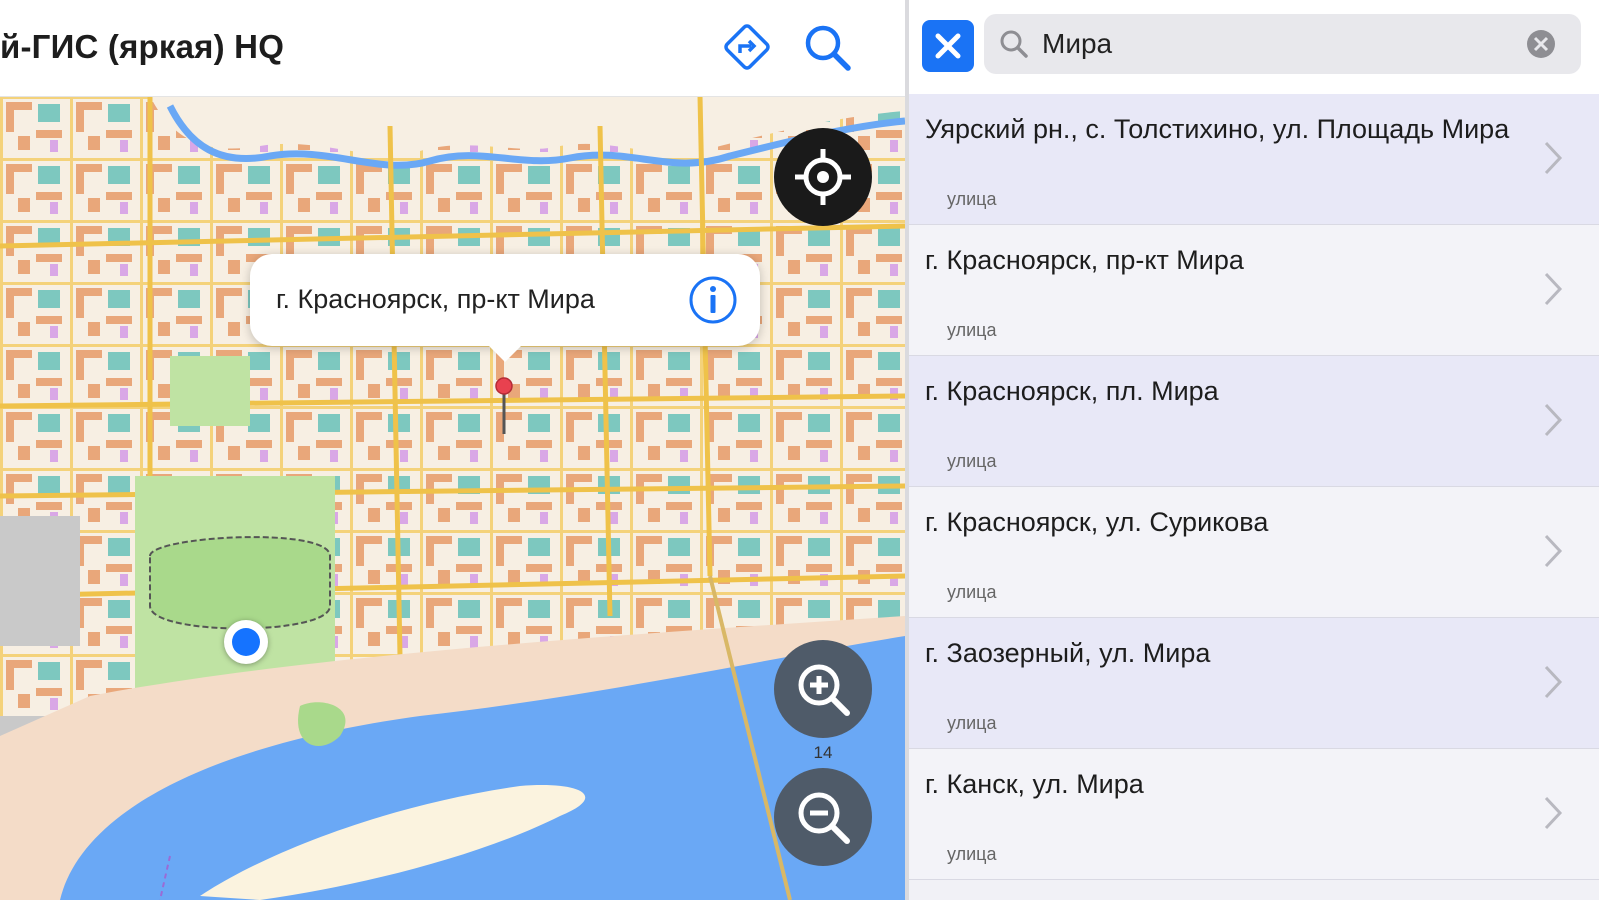 The height and width of the screenshot is (900, 1599). I want to click on pane-divider, so click(907, 450).